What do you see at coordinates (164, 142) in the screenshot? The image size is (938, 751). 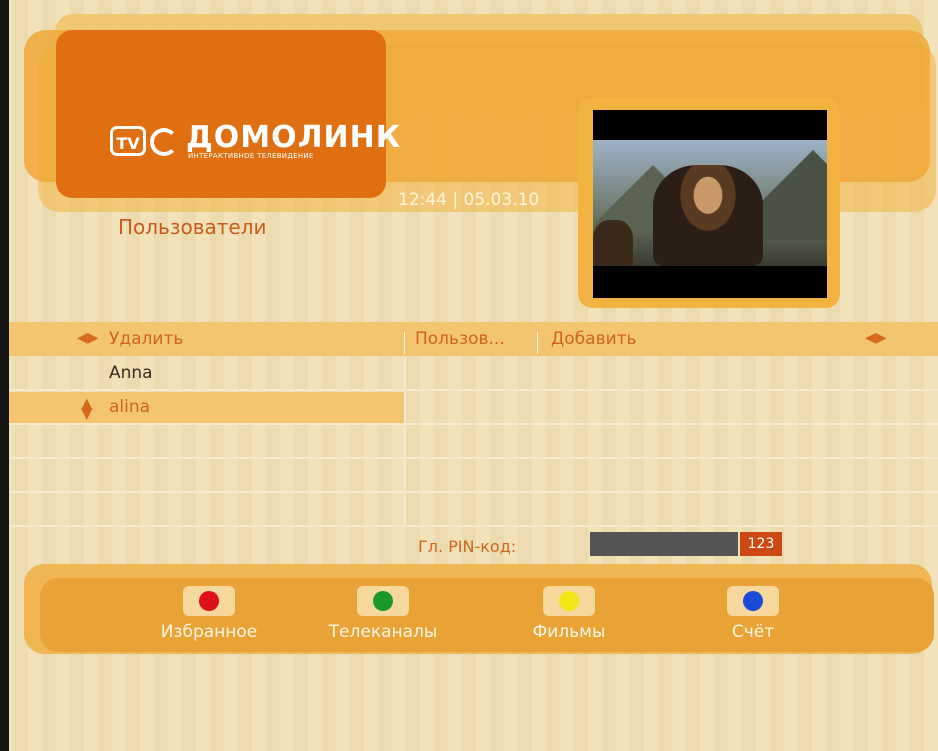 I see `swirl-logo-icon` at bounding box center [164, 142].